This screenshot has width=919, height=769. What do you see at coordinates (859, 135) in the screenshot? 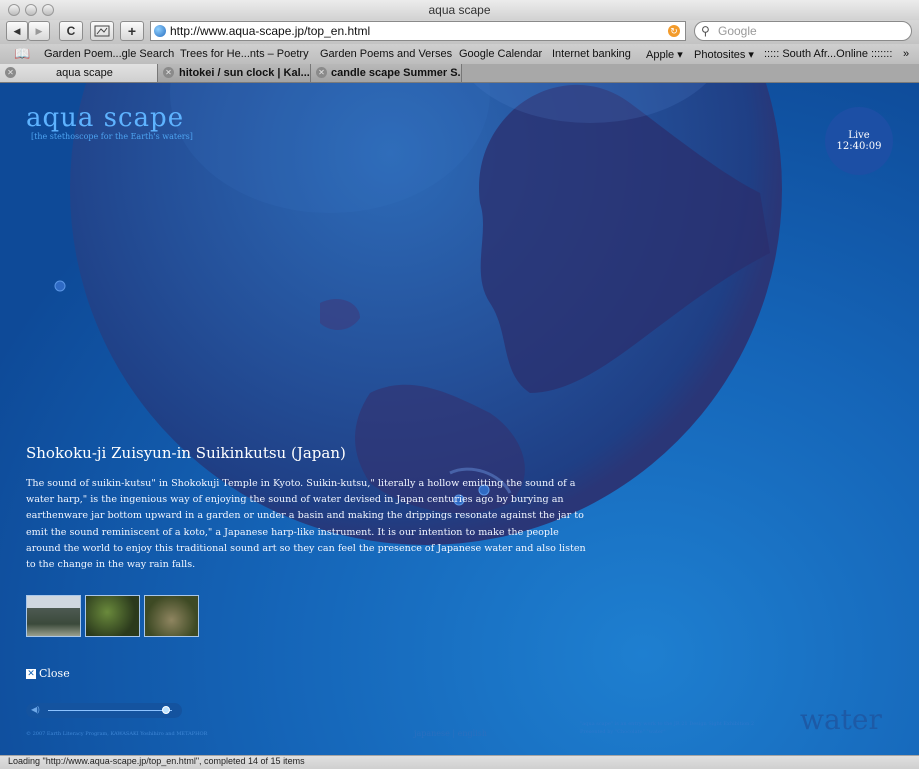
I see `live-label: Live` at bounding box center [859, 135].